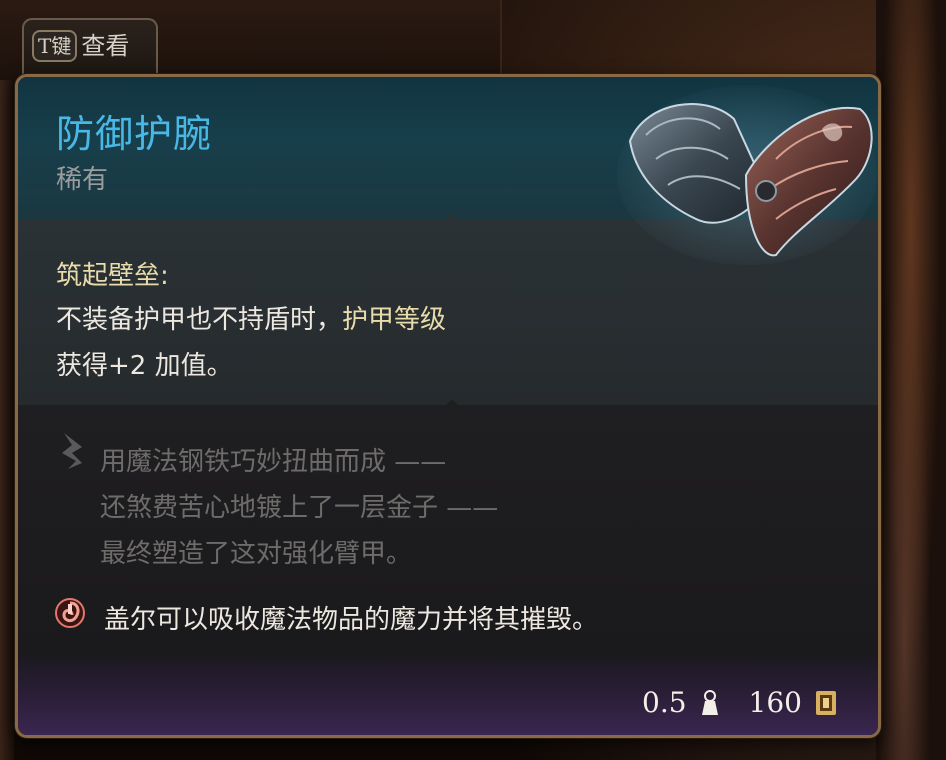  What do you see at coordinates (105, 46) in the screenshot?
I see `view-label: 查看` at bounding box center [105, 46].